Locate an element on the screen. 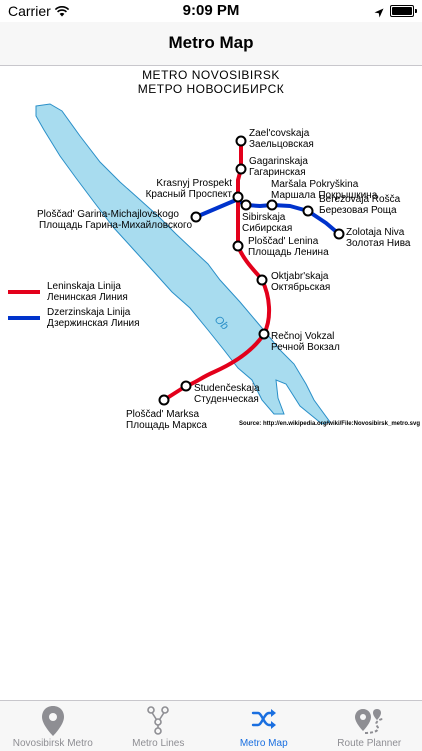 The height and width of the screenshot is (751, 422). station-label: Krasnyj Prospekt is located at coordinates (194, 183).